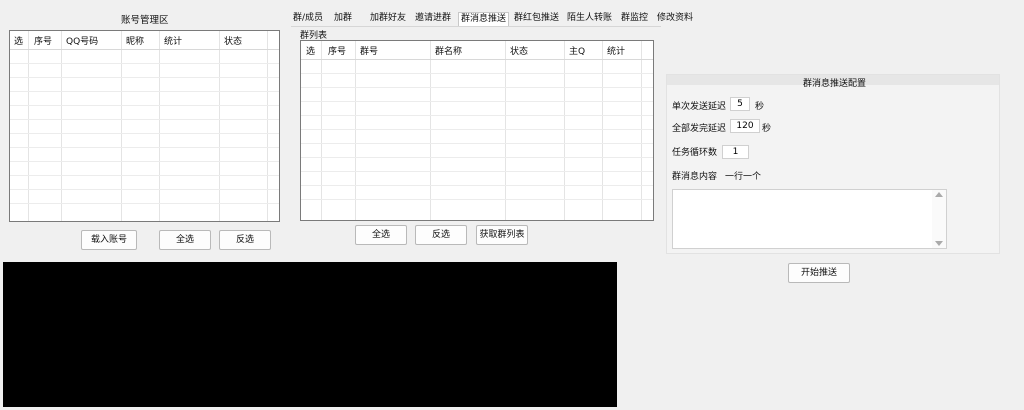 Image resolution: width=1024 pixels, height=410 pixels. Describe the element at coordinates (381, 235) in the screenshot. I see `group-select-all-button: 全选` at that location.